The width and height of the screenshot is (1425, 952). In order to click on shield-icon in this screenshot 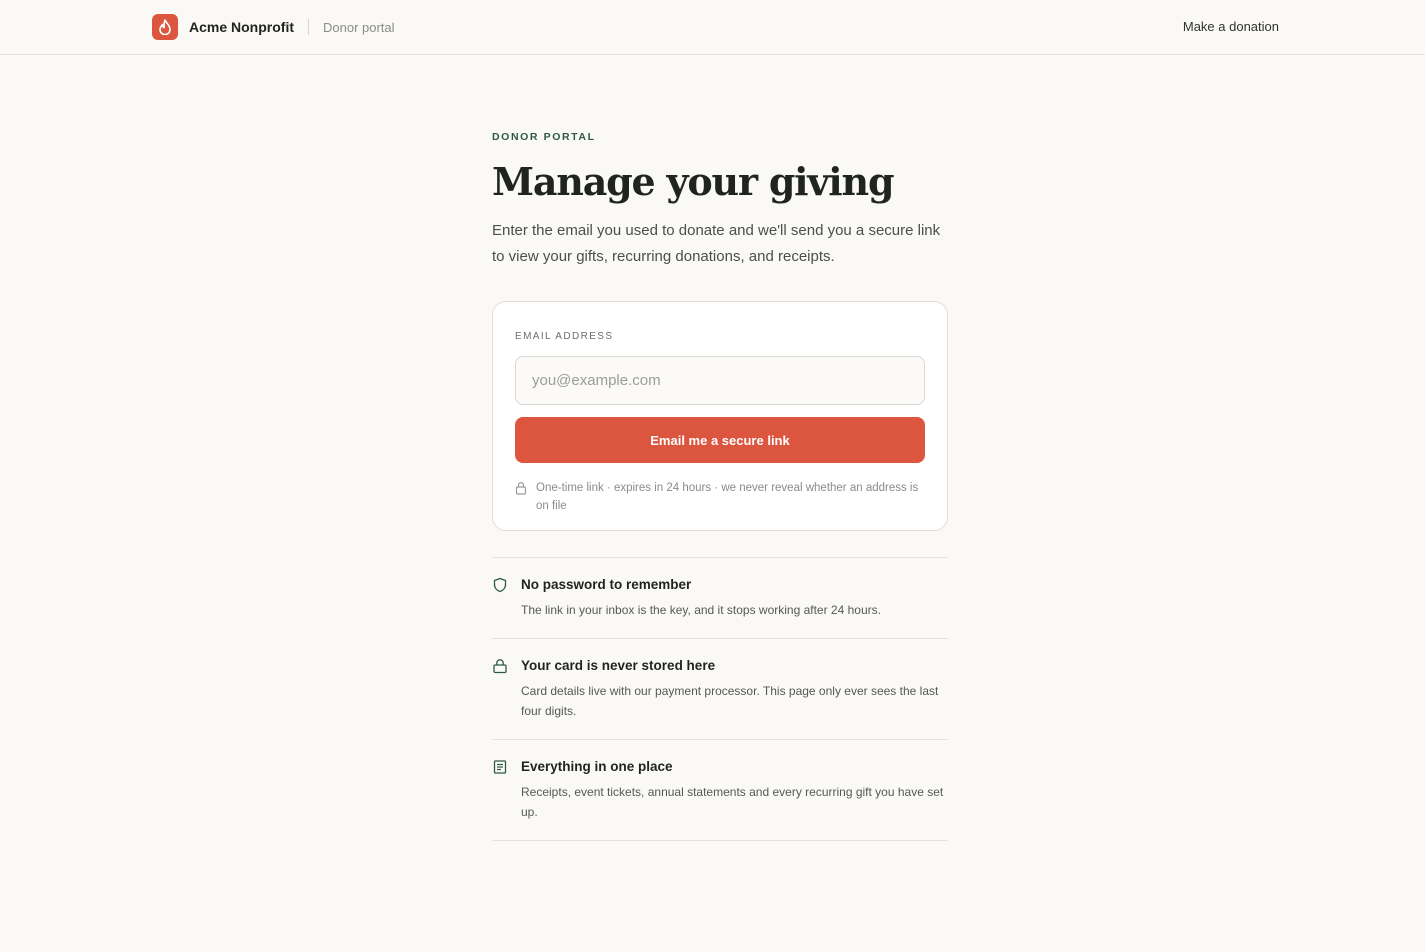, I will do `click(500, 585)`.